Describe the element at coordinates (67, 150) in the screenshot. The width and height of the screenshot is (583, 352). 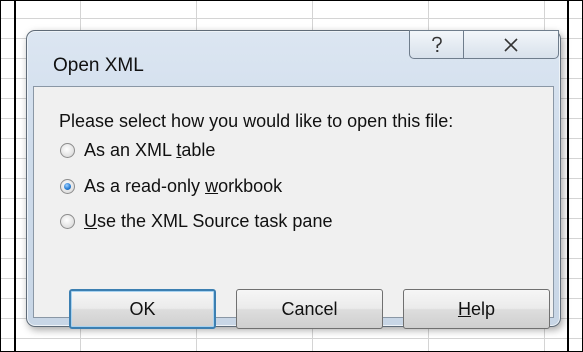
I see `radio-xml-table` at that location.